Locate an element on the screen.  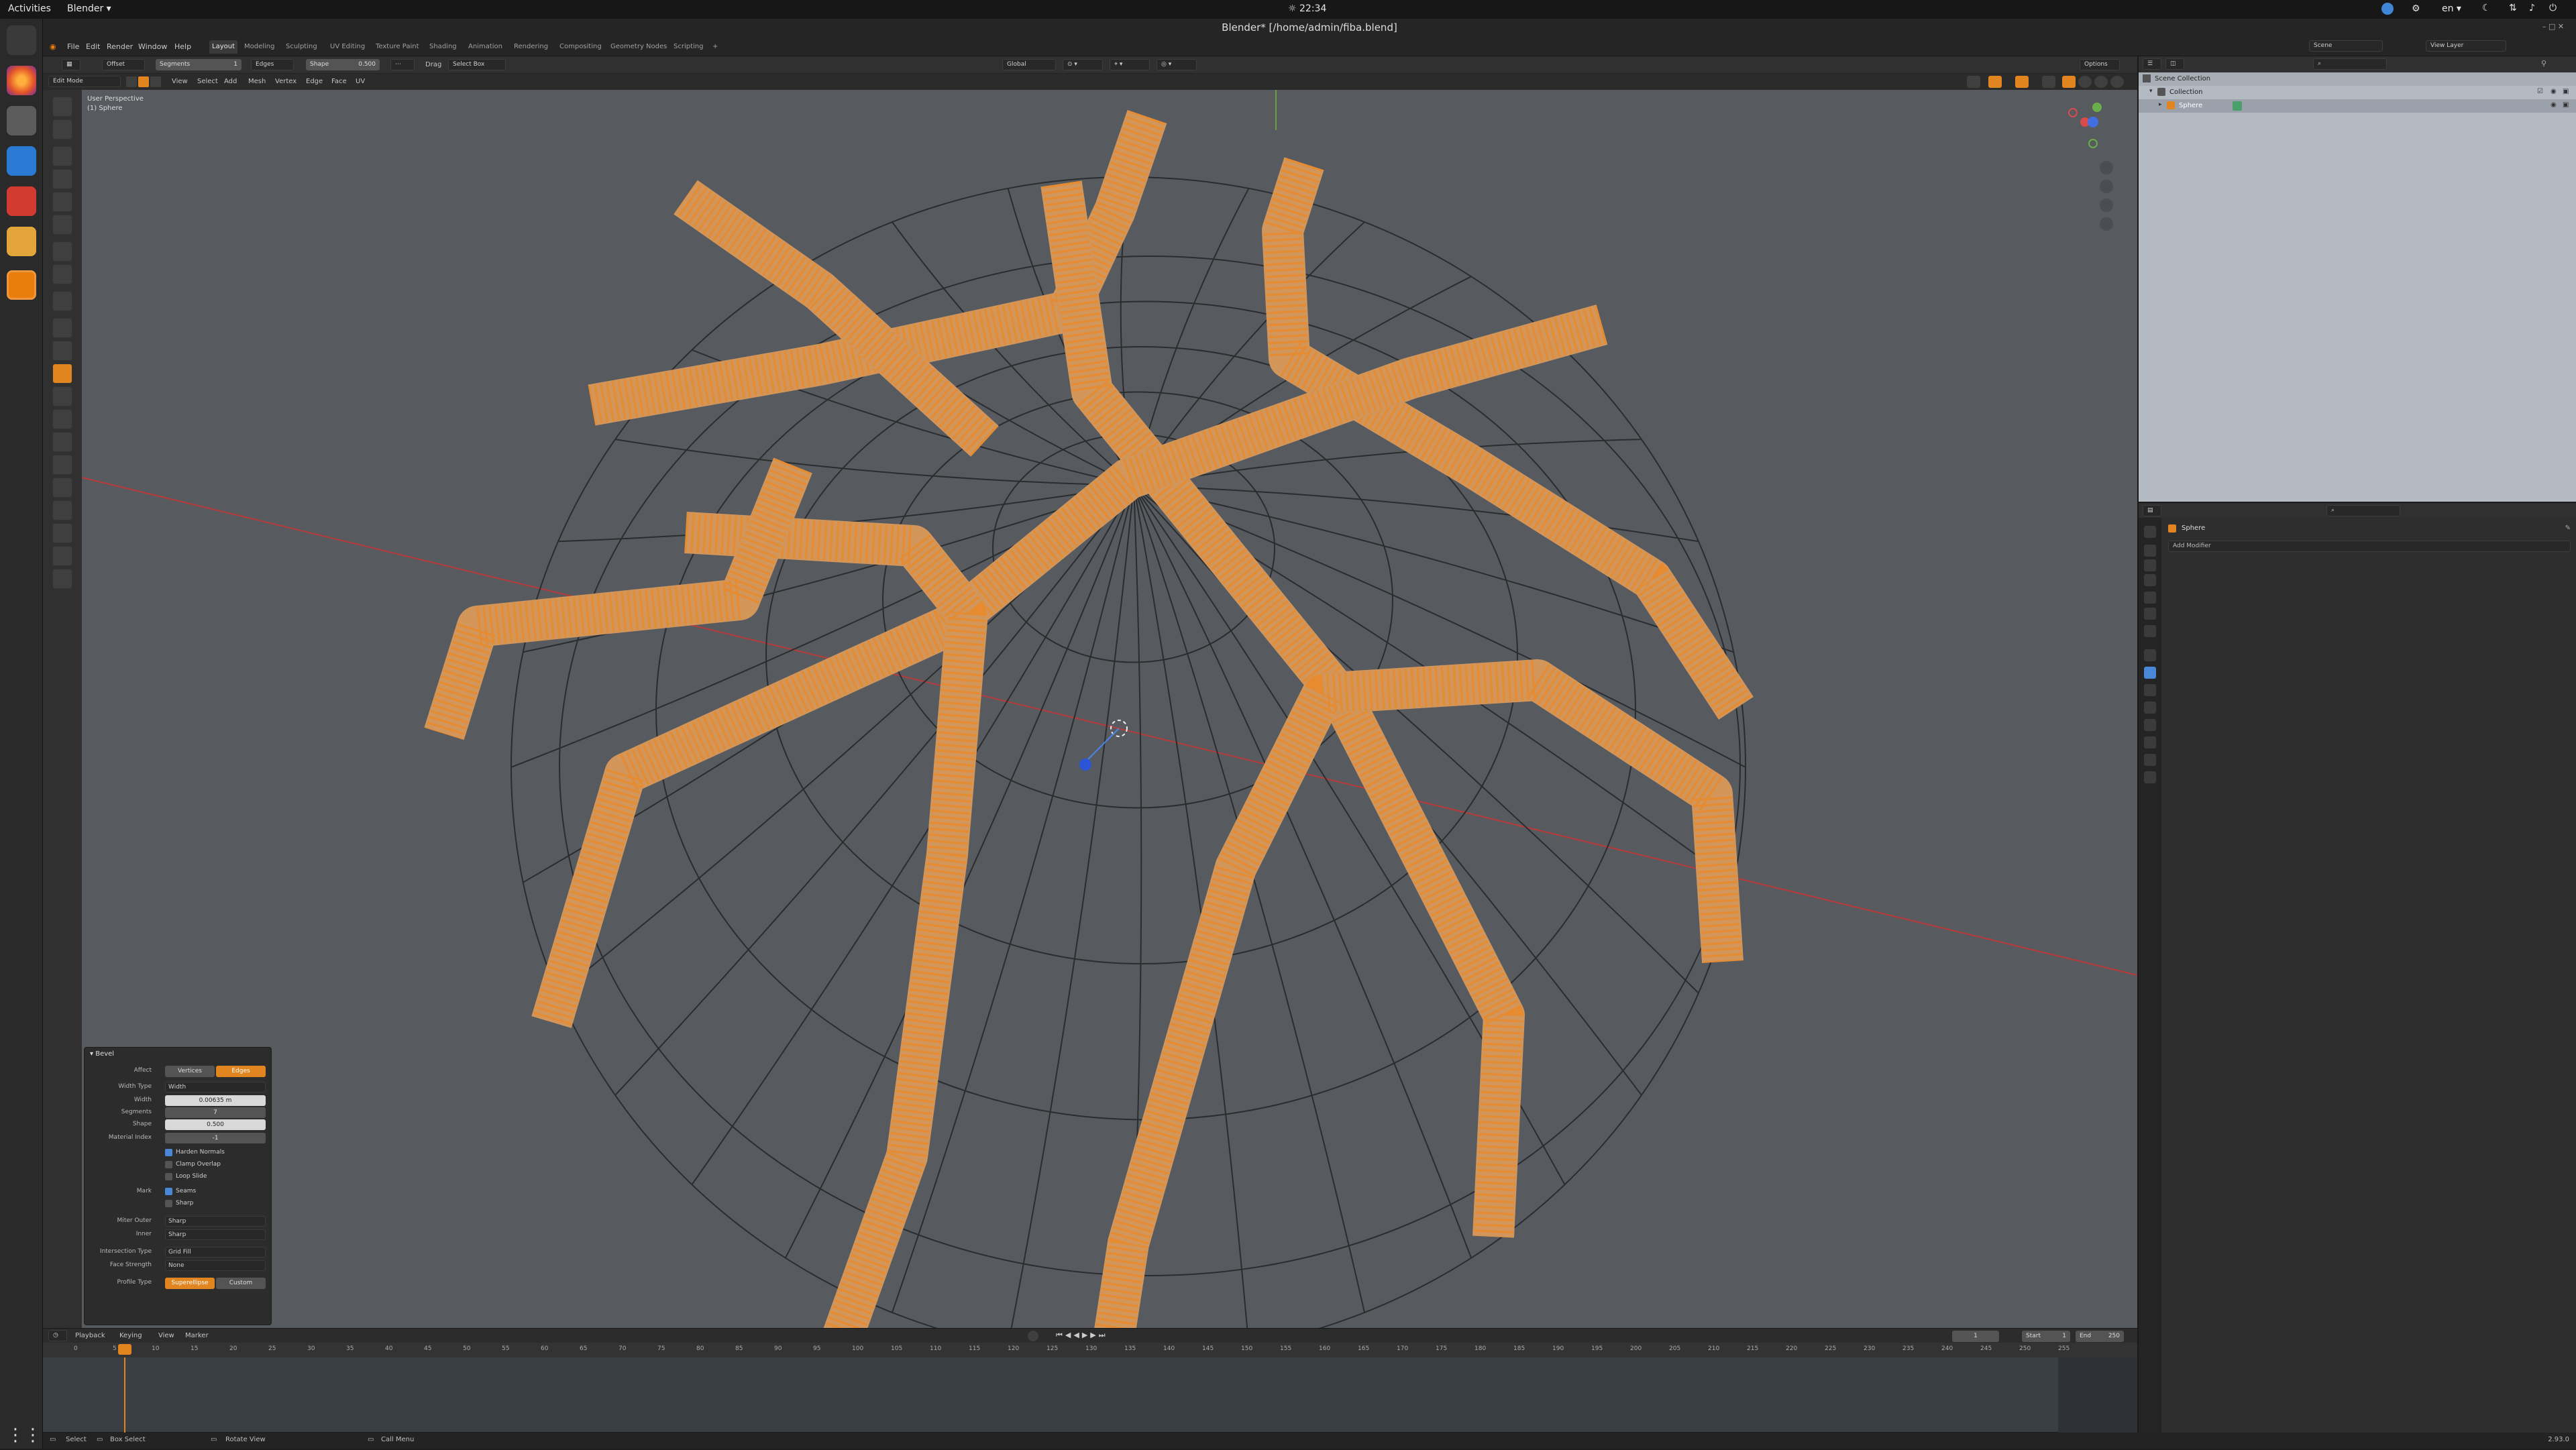
overlay-toggle-icon is located at coordinates (2022, 82).